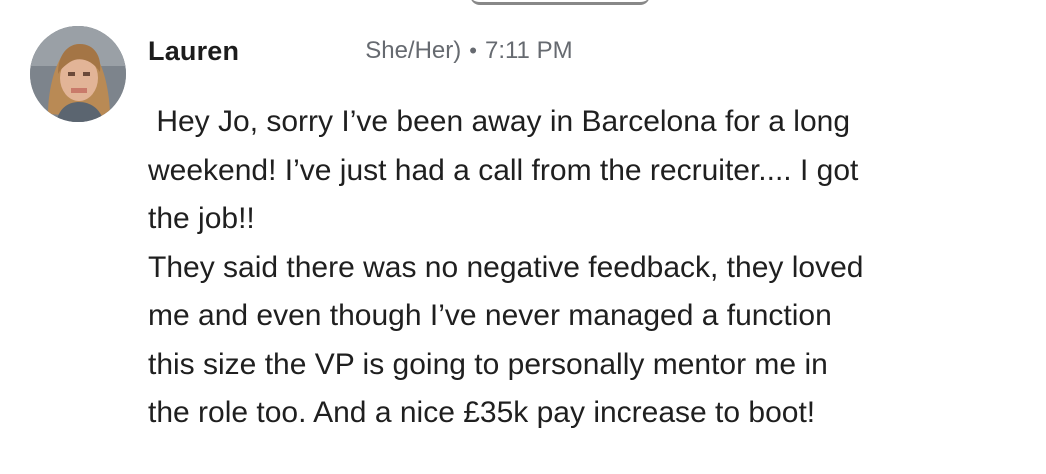  I want to click on avatar, so click(78, 74).